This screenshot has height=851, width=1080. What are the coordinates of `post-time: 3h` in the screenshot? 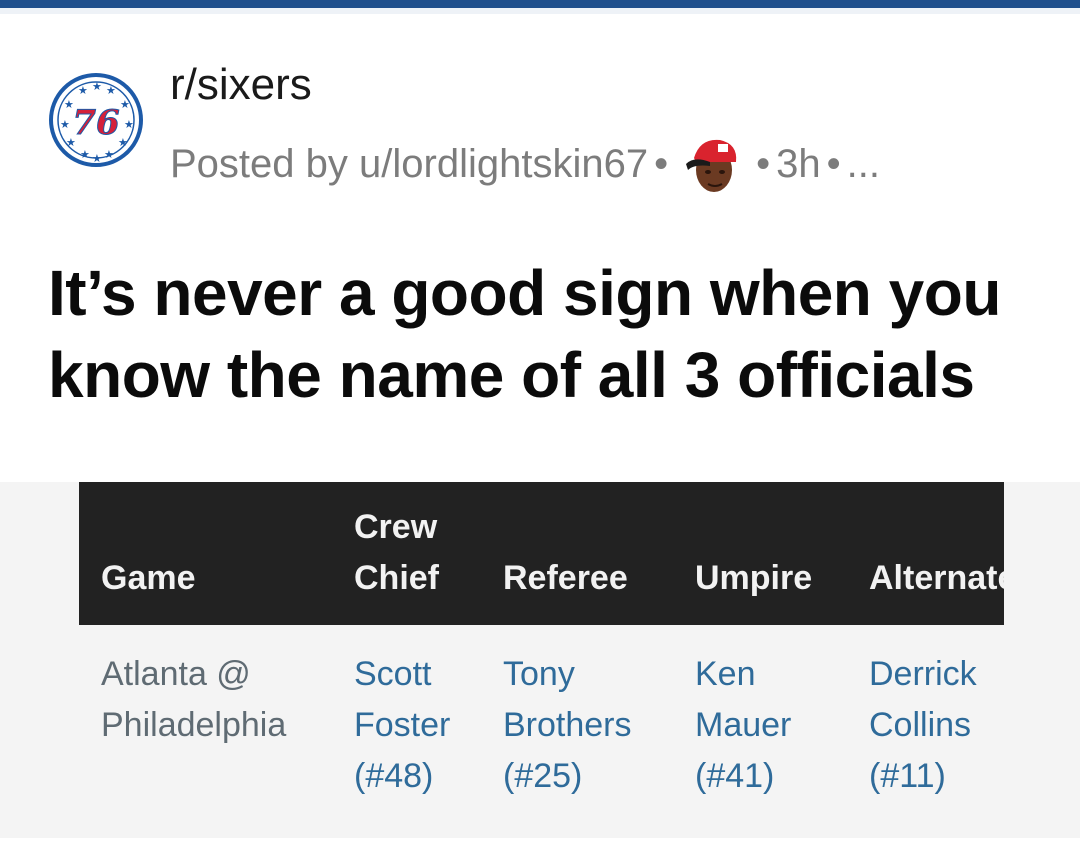 It's located at (798, 163).